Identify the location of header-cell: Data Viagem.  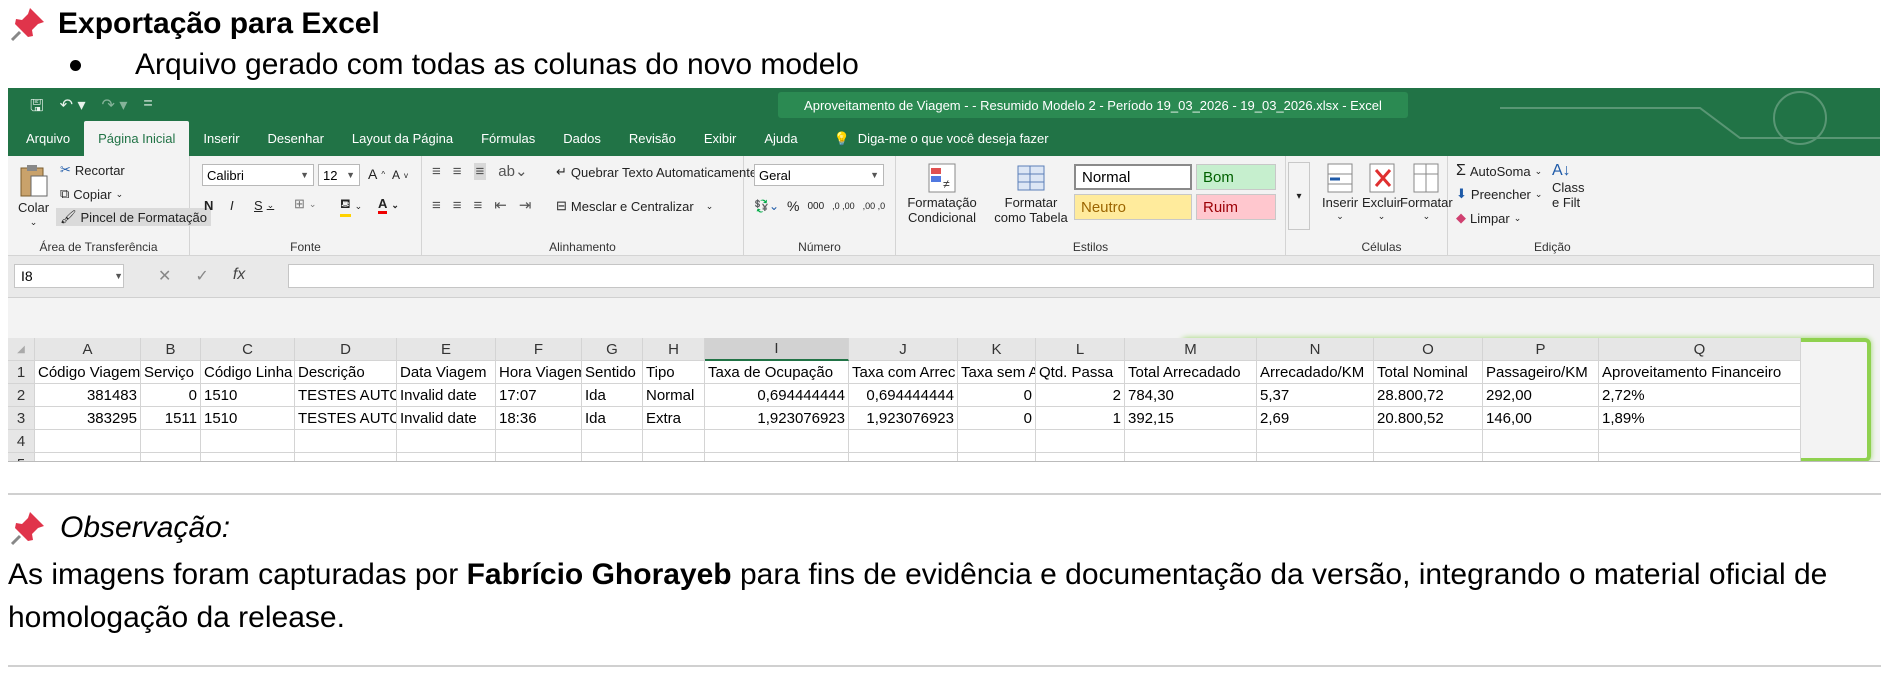
(446, 372).